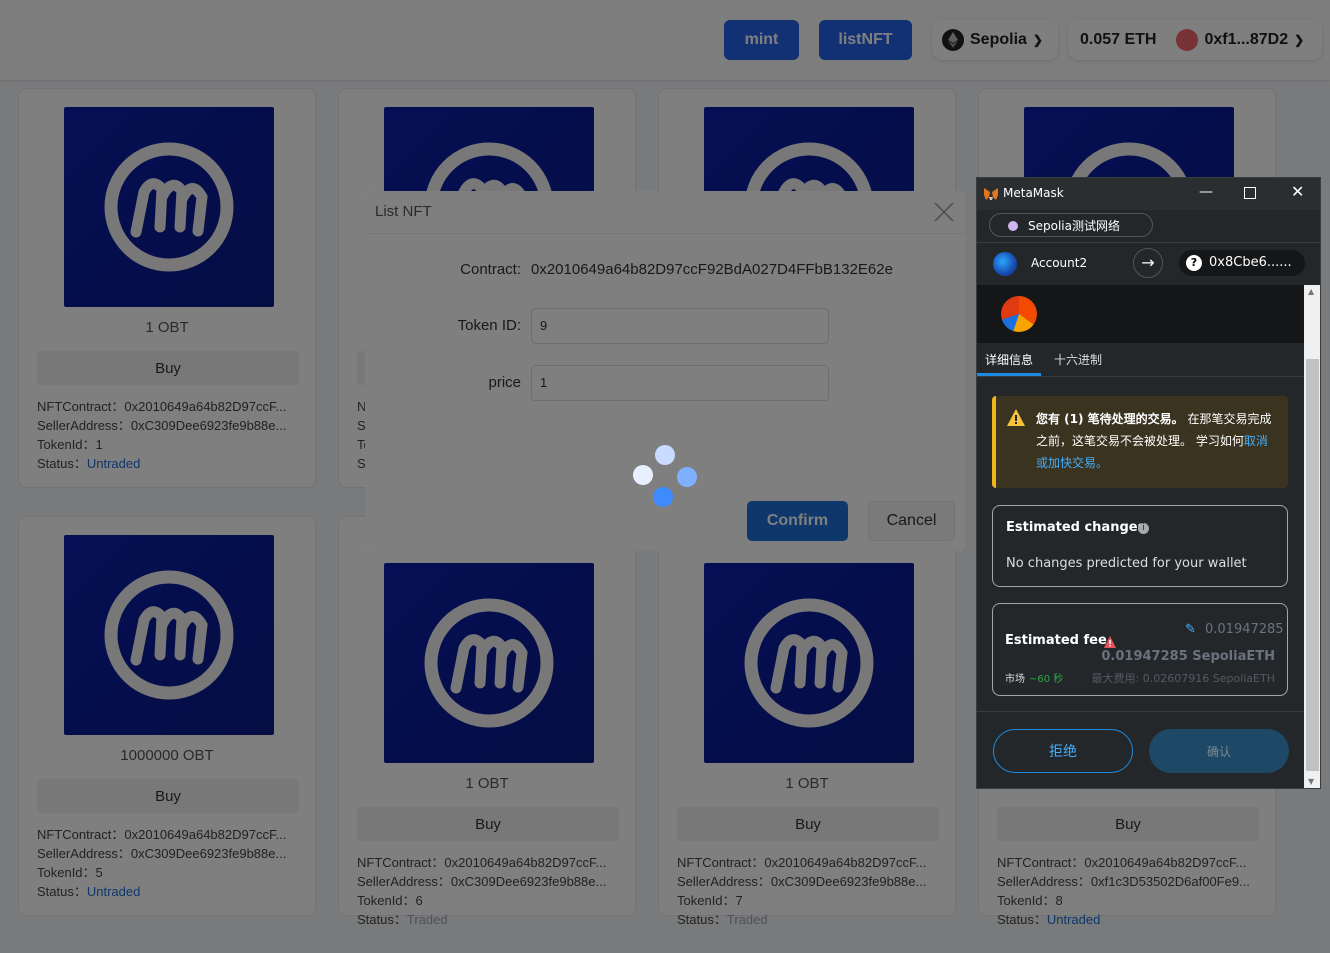 The height and width of the screenshot is (953, 1330). I want to click on estimated-fee-title: Estimated fee, so click(1056, 640).